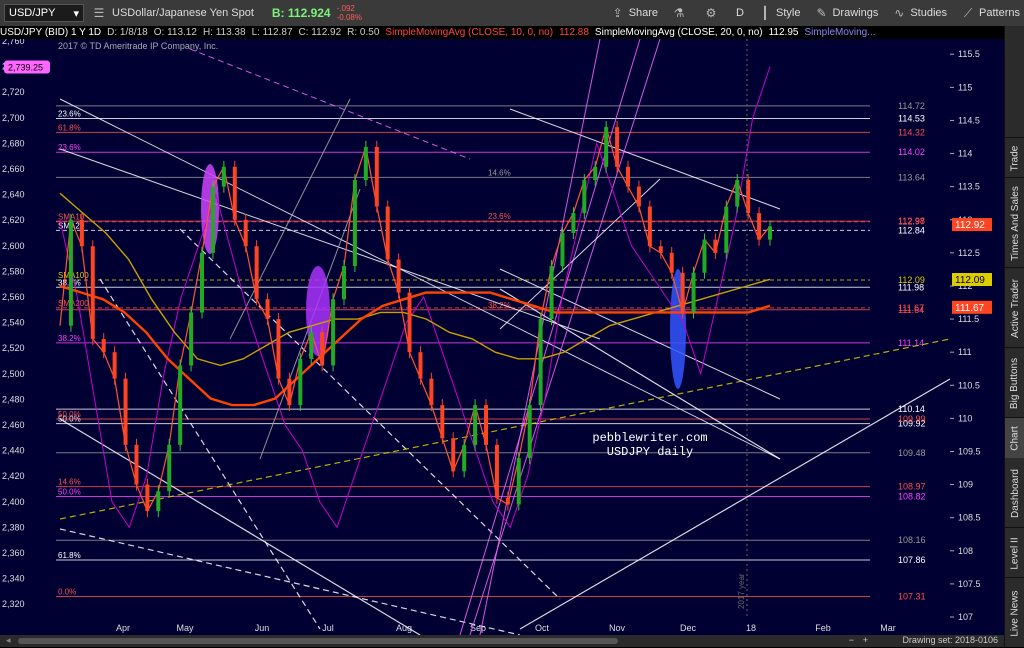  I want to click on patterns-button: ⟋ Patterns, so click(990, 13).